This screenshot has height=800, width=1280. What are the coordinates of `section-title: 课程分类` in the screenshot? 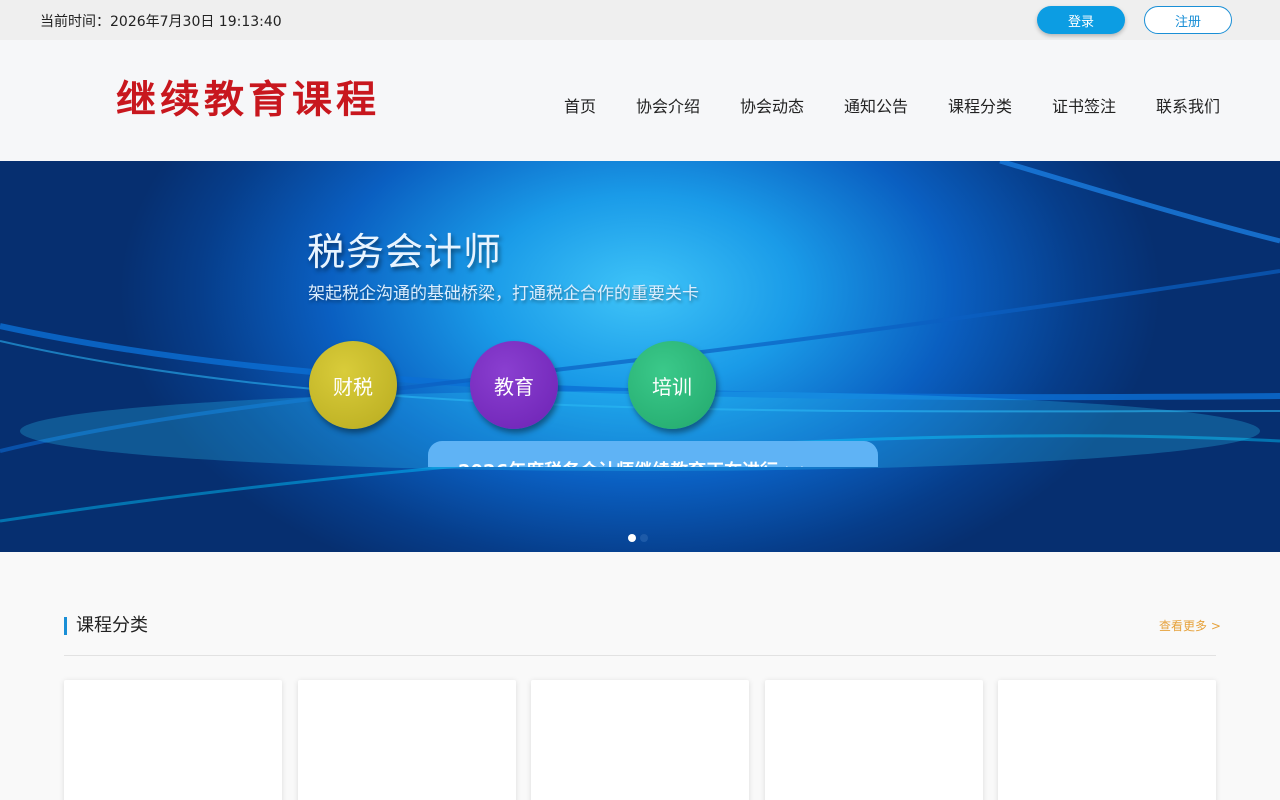 It's located at (112, 625).